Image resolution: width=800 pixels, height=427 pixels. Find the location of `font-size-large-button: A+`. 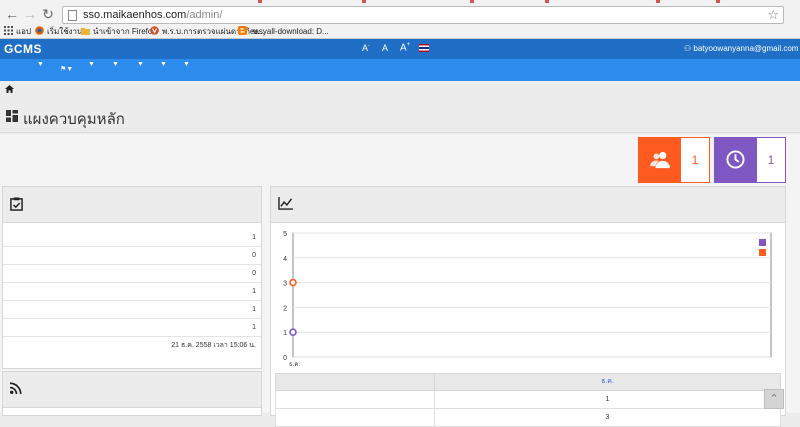

font-size-large-button: A+ is located at coordinates (405, 47).